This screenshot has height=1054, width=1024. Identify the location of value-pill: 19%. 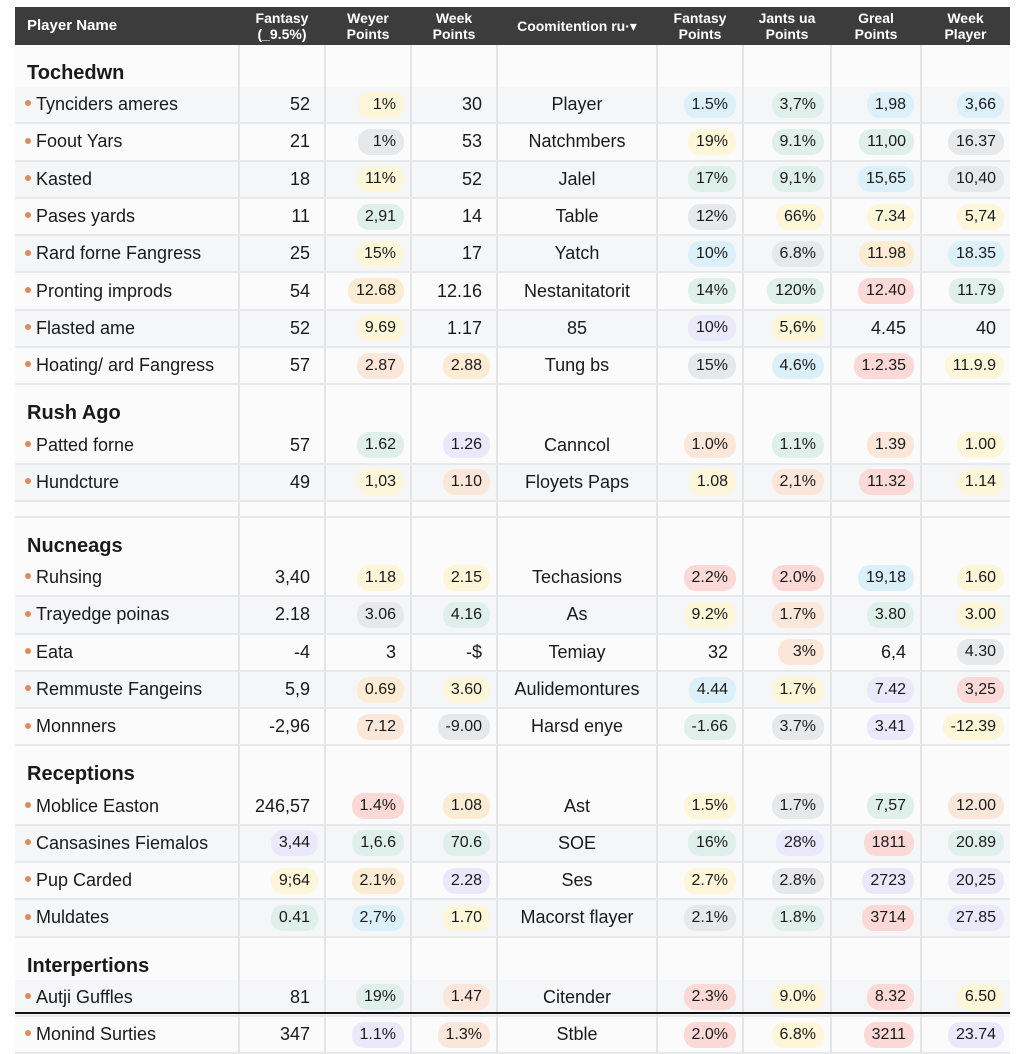
(379, 997).